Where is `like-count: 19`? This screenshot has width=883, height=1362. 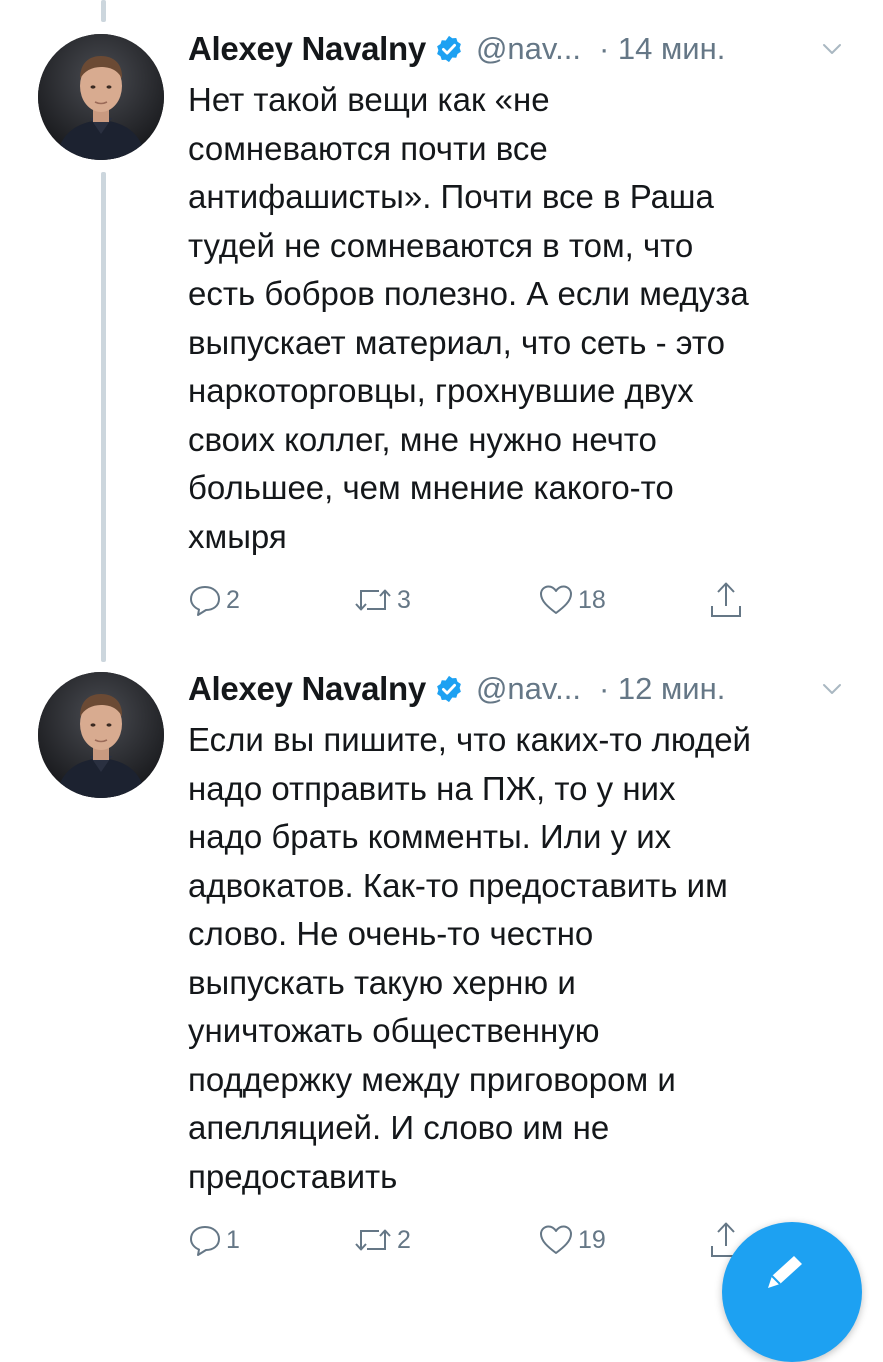
like-count: 19 is located at coordinates (592, 1239).